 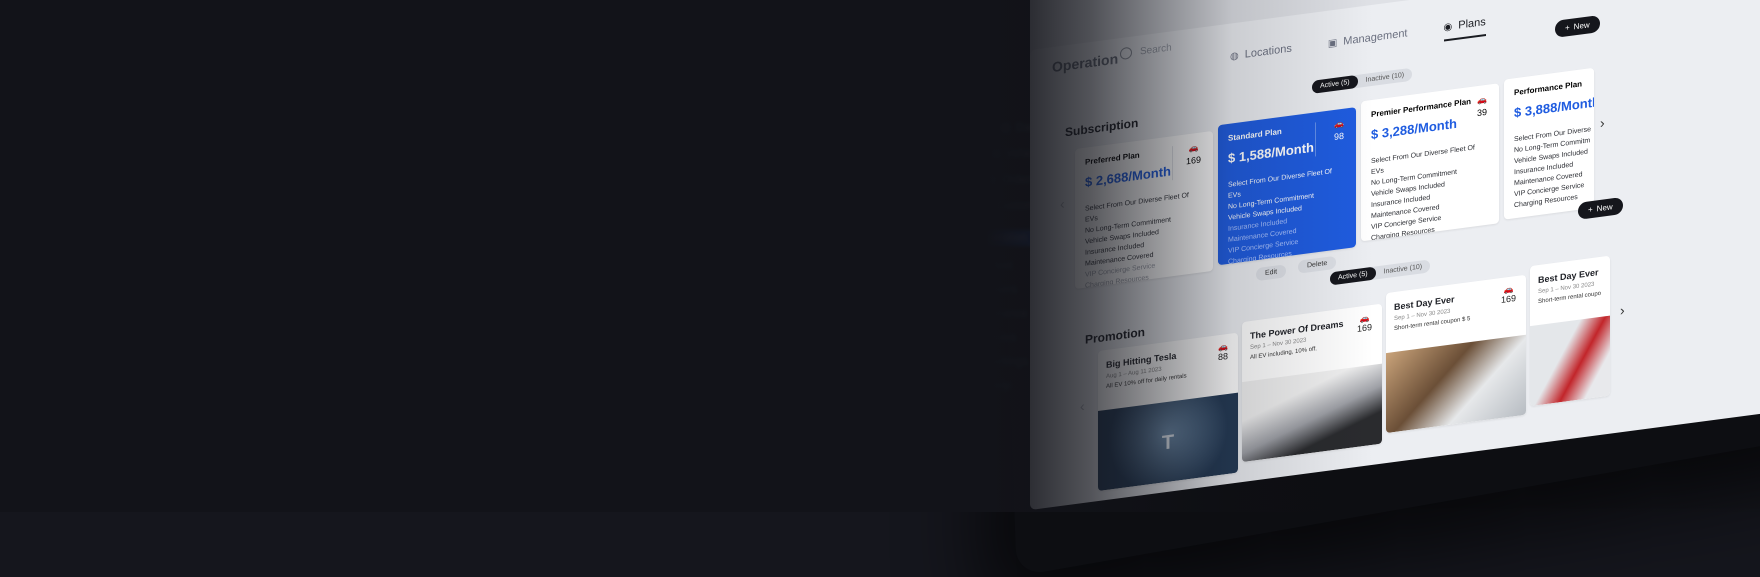 I want to click on promotion-title: Promotion, so click(x=1115, y=335).